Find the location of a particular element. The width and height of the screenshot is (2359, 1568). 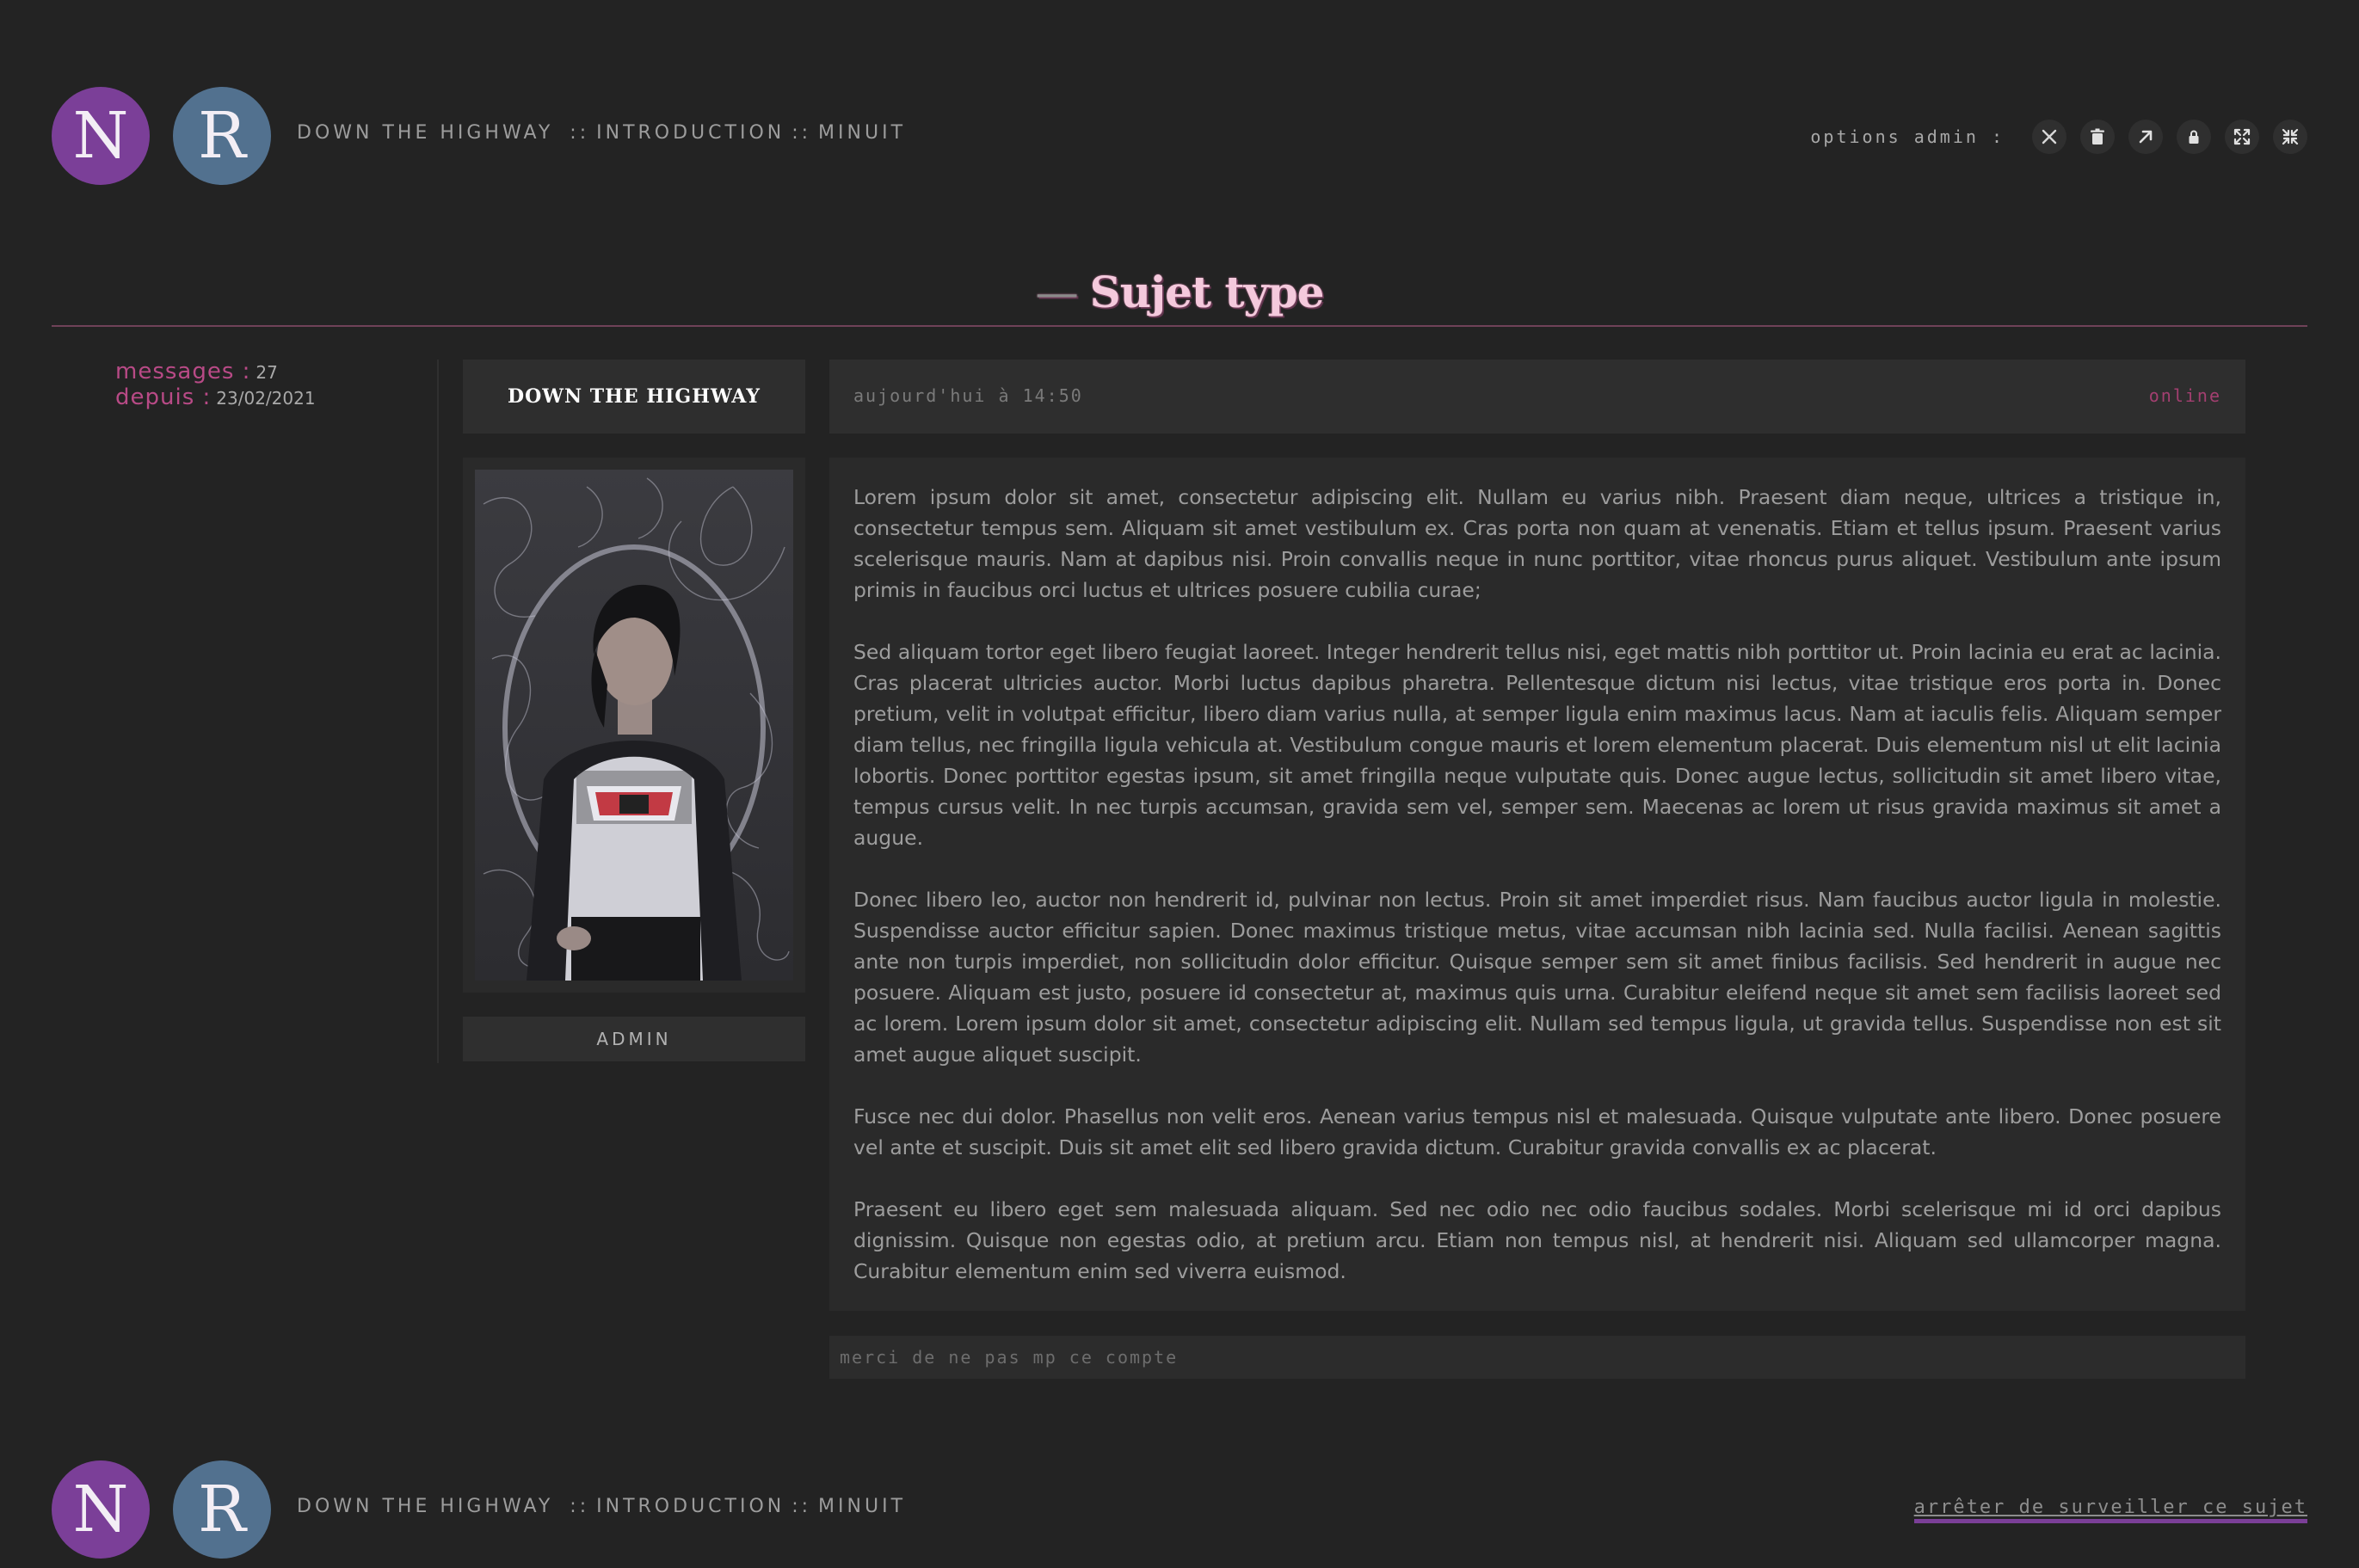

admin-options: options admin : is located at coordinates (2058, 137).